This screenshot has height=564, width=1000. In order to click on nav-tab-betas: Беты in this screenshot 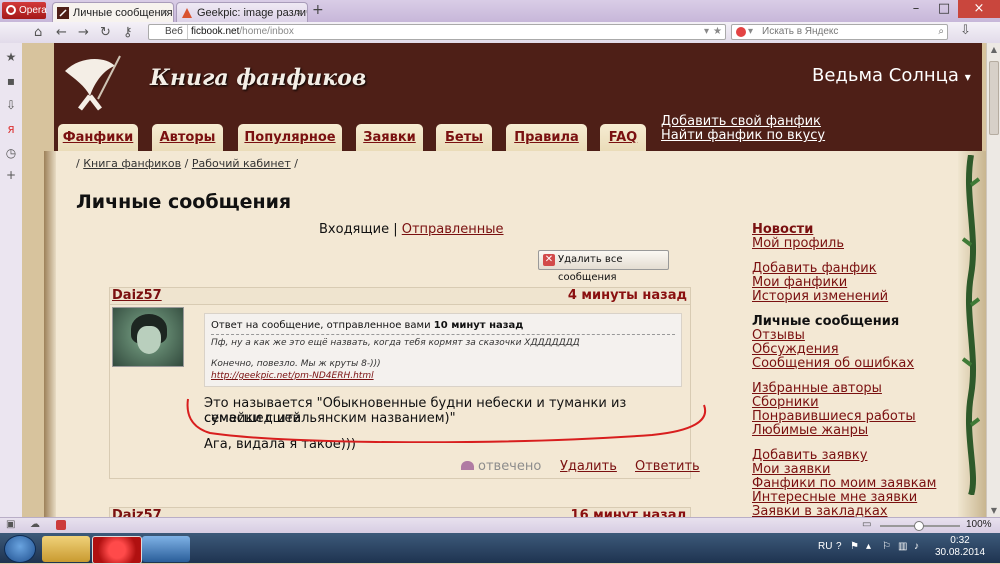, I will do `click(464, 137)`.